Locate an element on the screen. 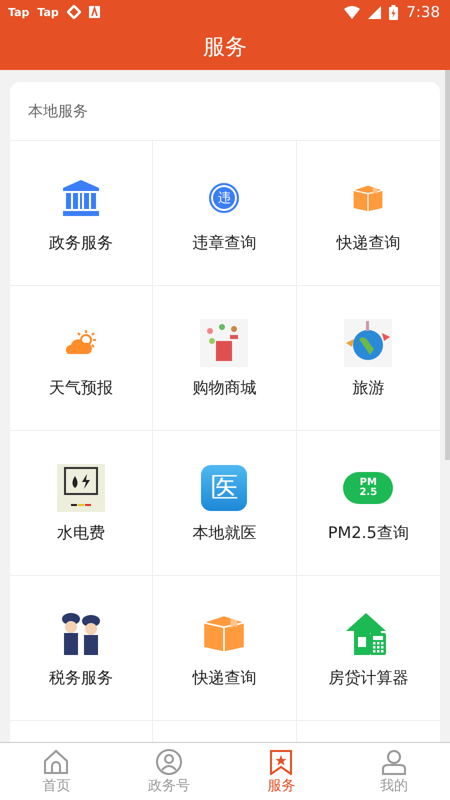 The image size is (450, 800). service-item: 购物商城 is located at coordinates (225, 358).